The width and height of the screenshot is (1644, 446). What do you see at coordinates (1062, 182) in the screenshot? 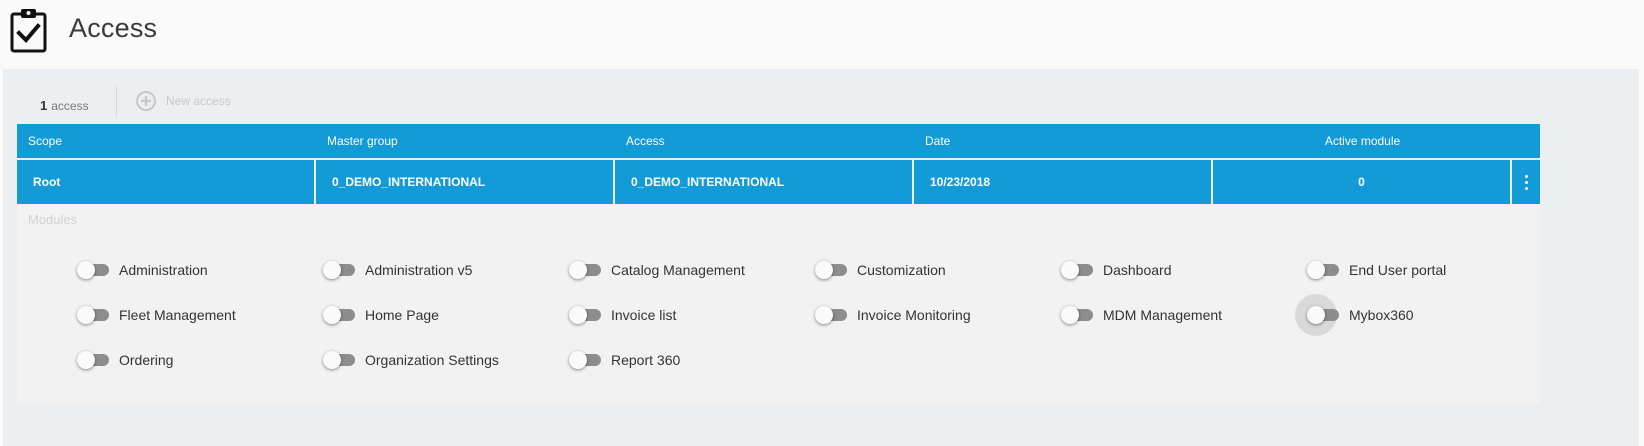
I see `cell-date: 10/23/2018` at bounding box center [1062, 182].